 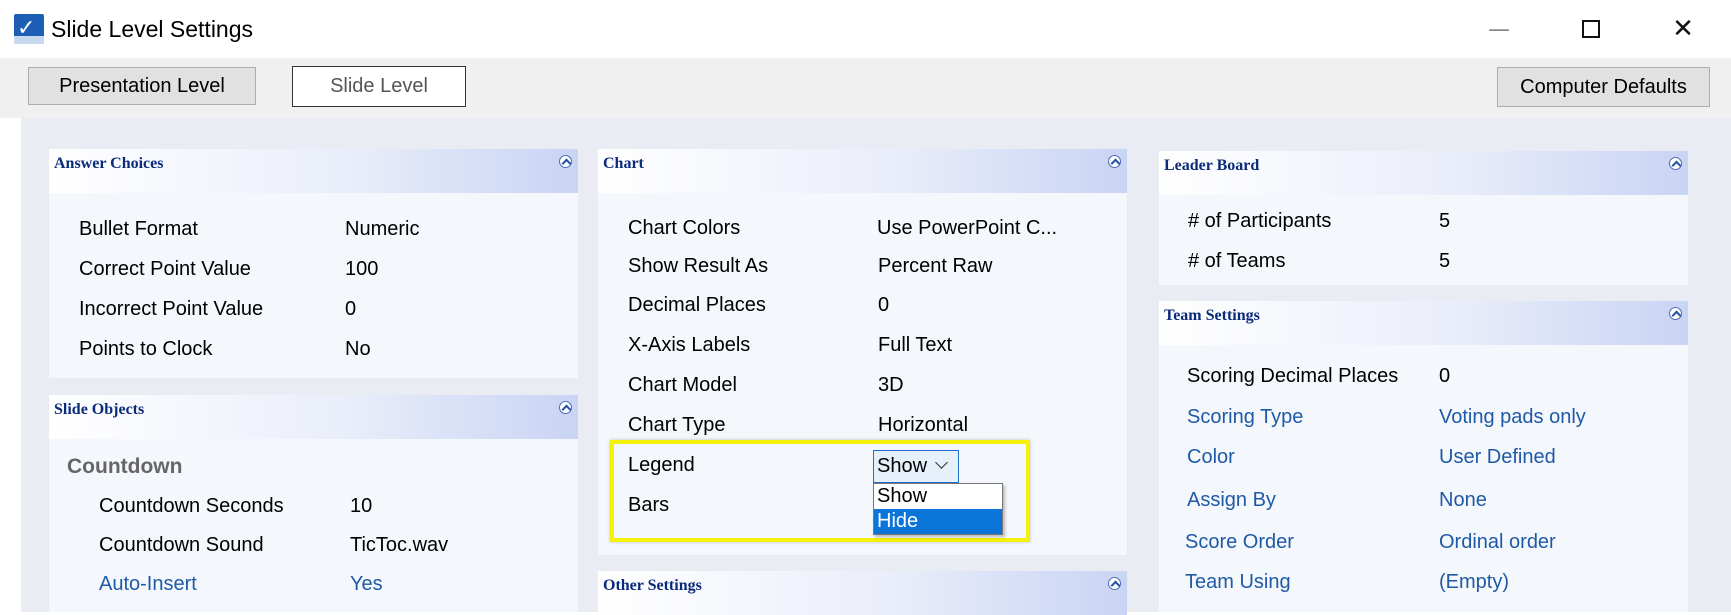 What do you see at coordinates (379, 86) in the screenshot?
I see `slide-level-button: Slide Level` at bounding box center [379, 86].